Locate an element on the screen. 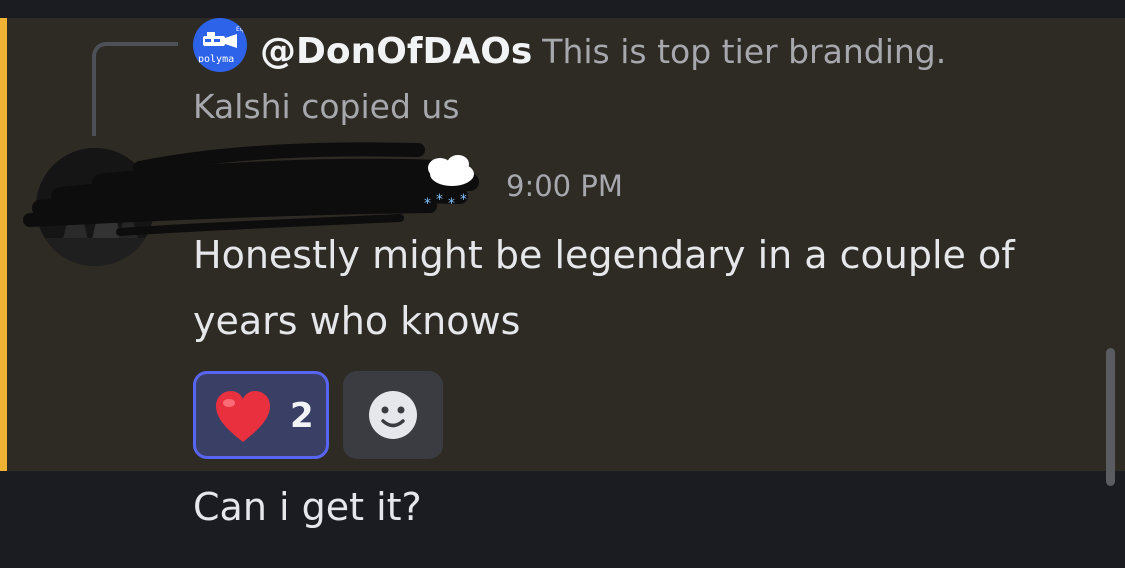 Image resolution: width=1125 pixels, height=568 pixels. reply-avatar: Eq polyma is located at coordinates (220, 45).